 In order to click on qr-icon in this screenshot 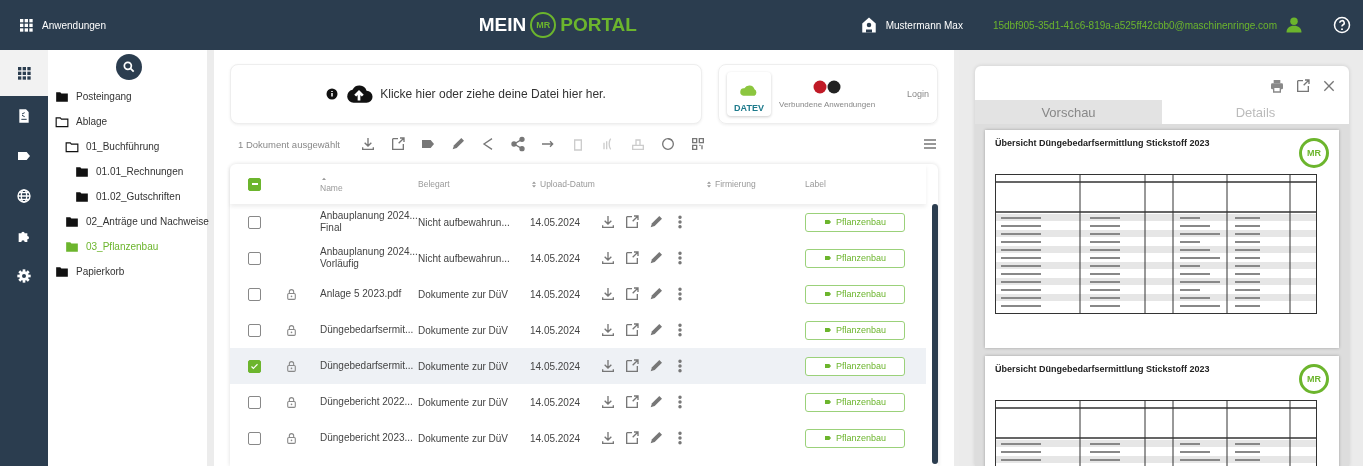, I will do `click(697, 144)`.